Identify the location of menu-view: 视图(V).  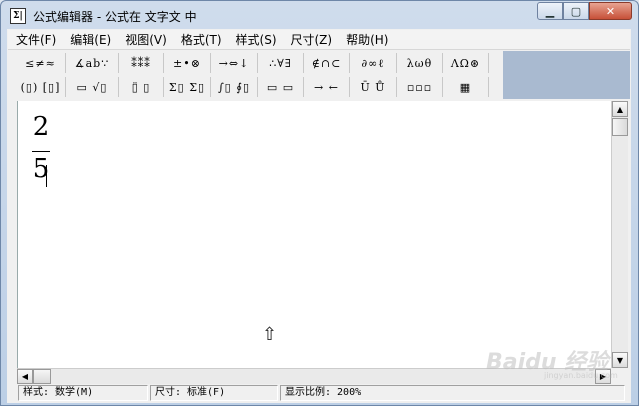
(146, 39).